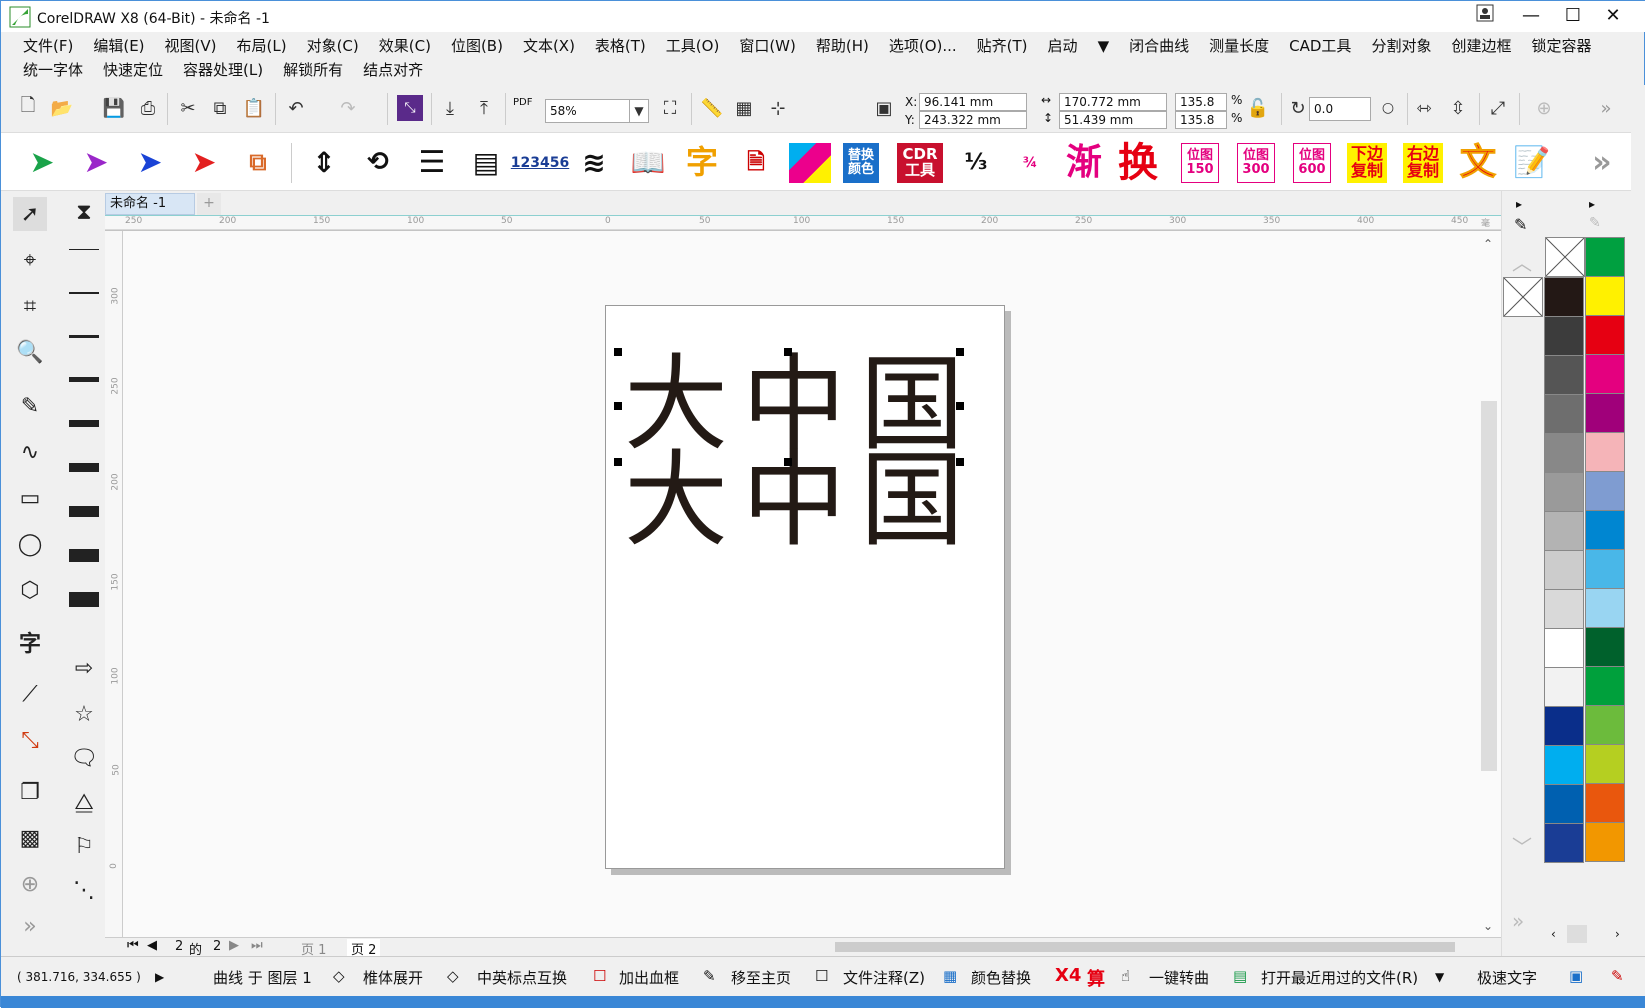 Image resolution: width=1645 pixels, height=1008 pixels. I want to click on menu-quick-locate: 快速定位, so click(133, 70).